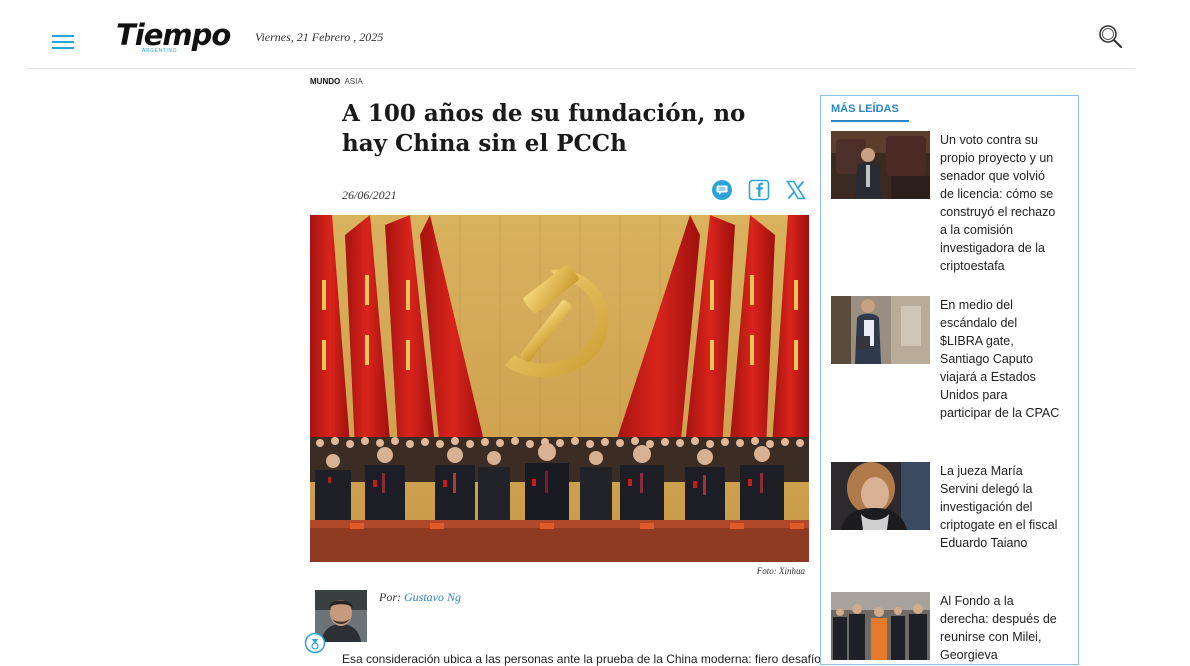 This screenshot has width=1190, height=666. What do you see at coordinates (173, 35) in the screenshot?
I see `logo-text: Tiempo` at bounding box center [173, 35].